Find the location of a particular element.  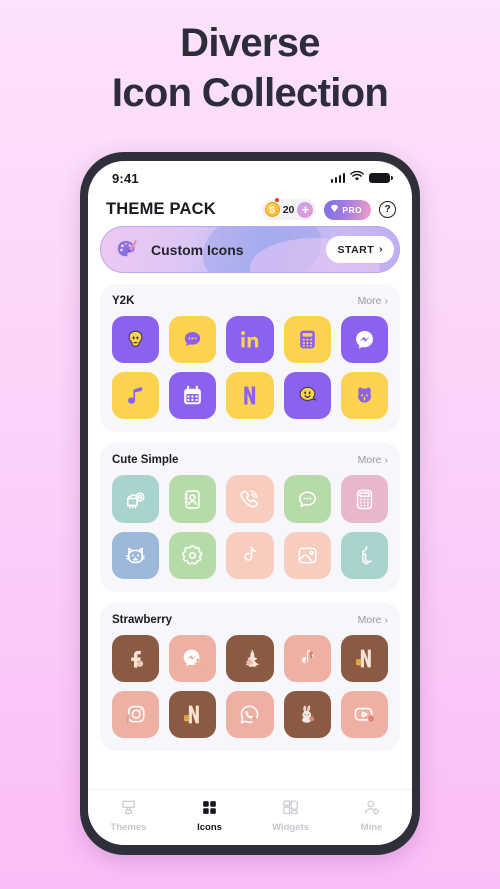

y2k-calendar-icon is located at coordinates (193, 396).